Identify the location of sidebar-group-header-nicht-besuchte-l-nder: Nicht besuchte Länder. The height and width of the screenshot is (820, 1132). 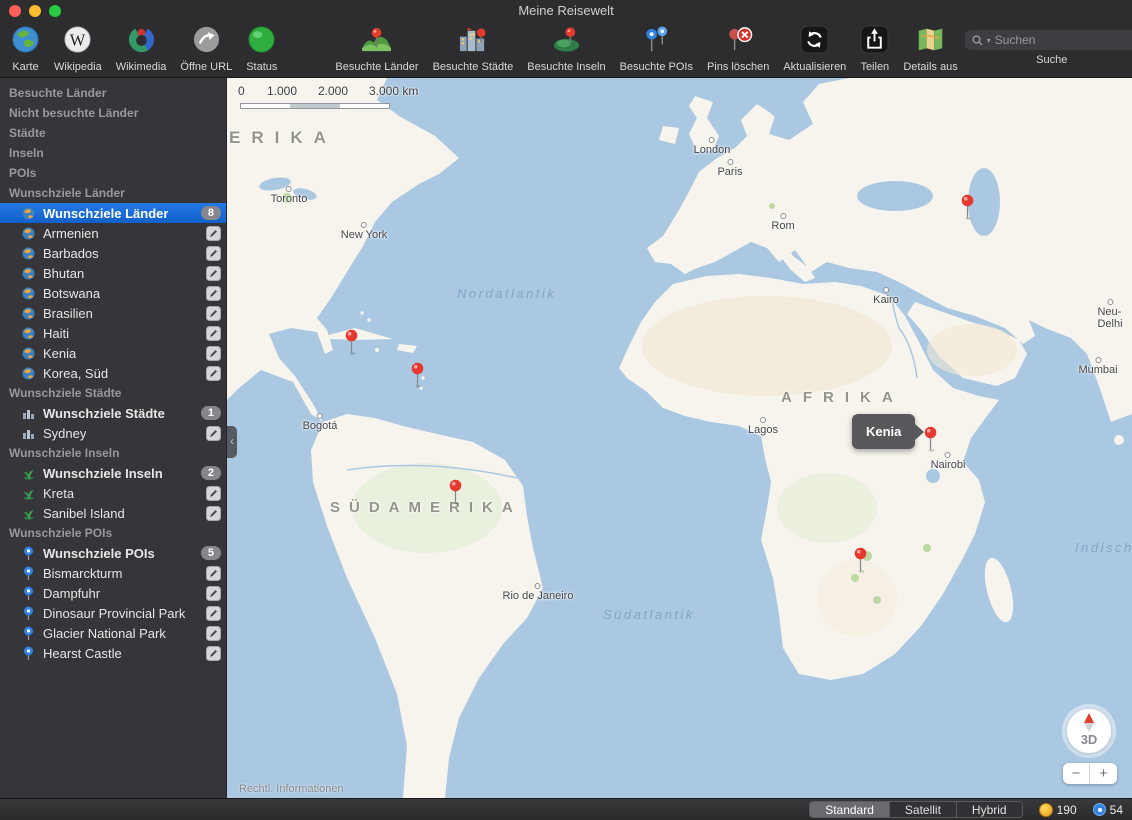
(113, 113).